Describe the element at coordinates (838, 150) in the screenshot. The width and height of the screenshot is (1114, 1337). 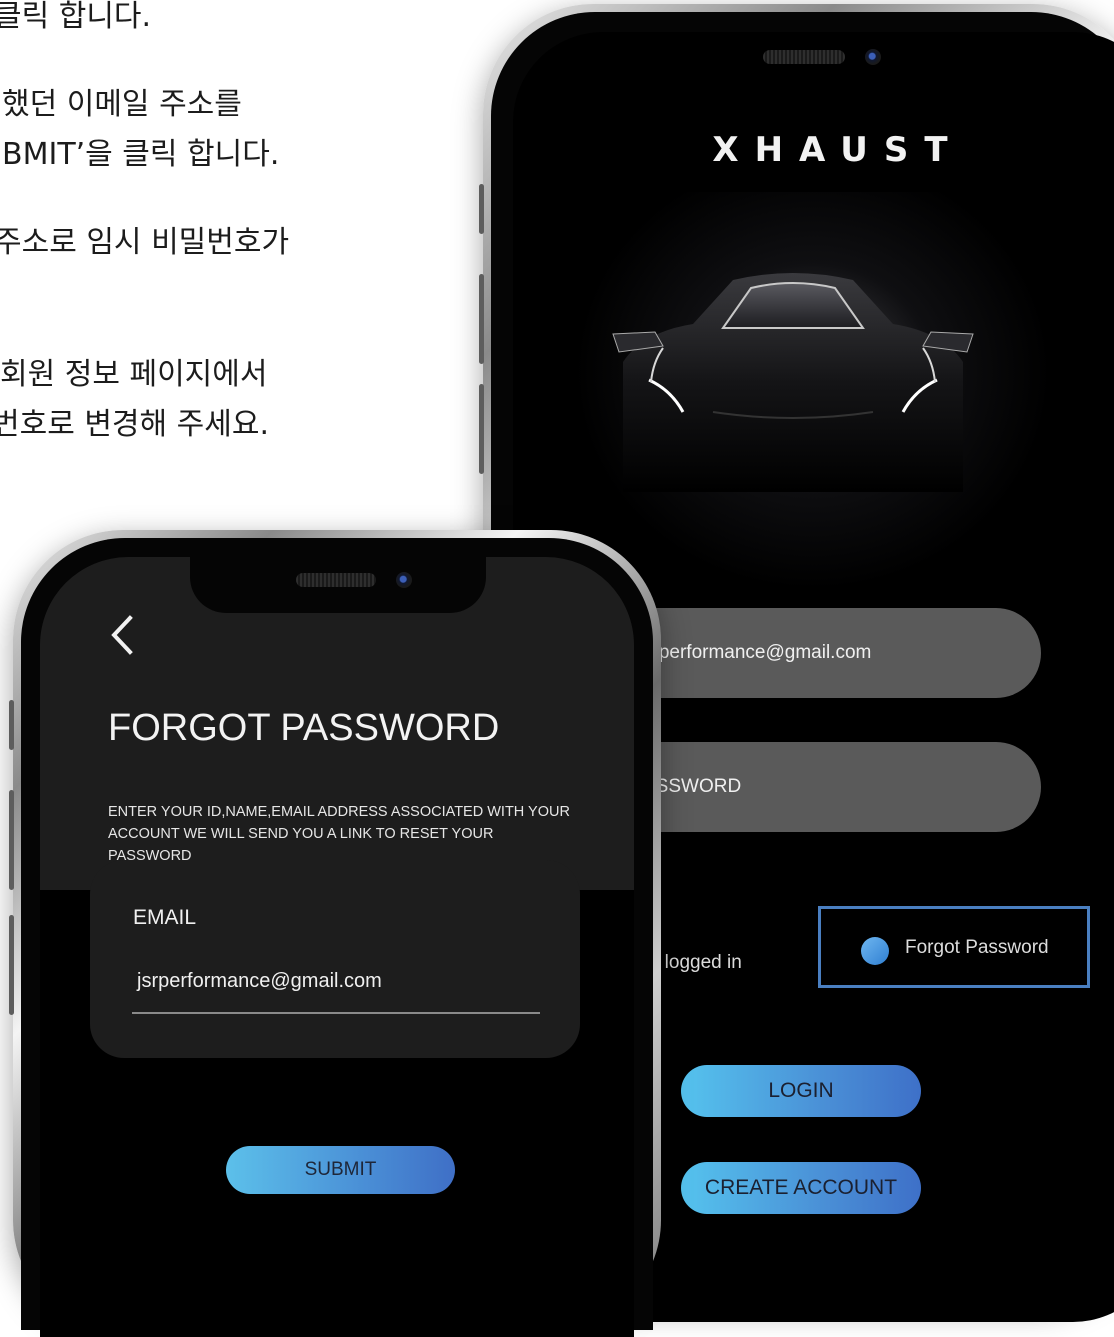
I see `app-logo: XHAUST` at that location.